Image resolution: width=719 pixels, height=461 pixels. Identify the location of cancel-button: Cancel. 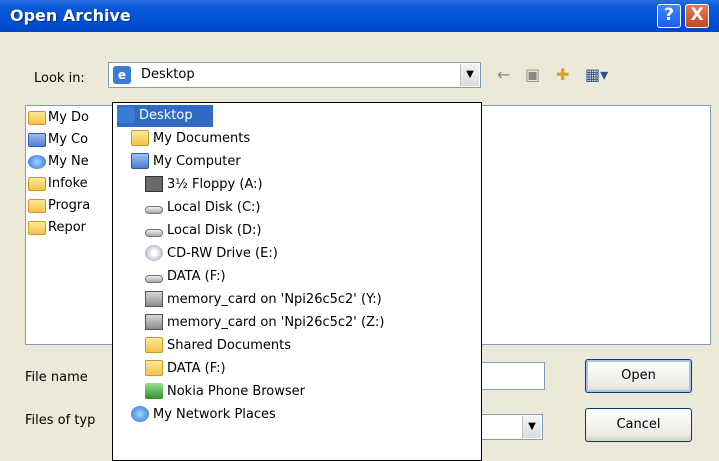
(638, 425).